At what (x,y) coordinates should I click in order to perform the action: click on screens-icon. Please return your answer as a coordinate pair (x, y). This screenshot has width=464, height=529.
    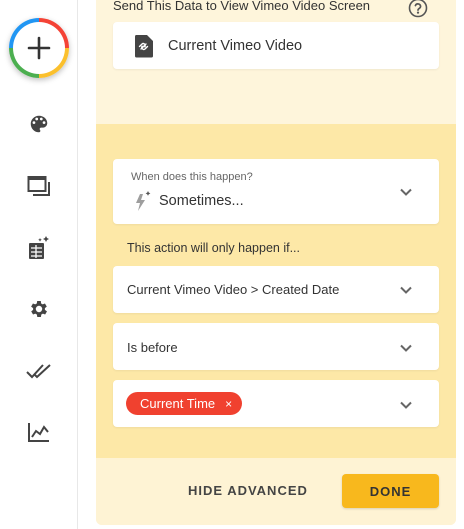
    Looking at the image, I should click on (39, 186).